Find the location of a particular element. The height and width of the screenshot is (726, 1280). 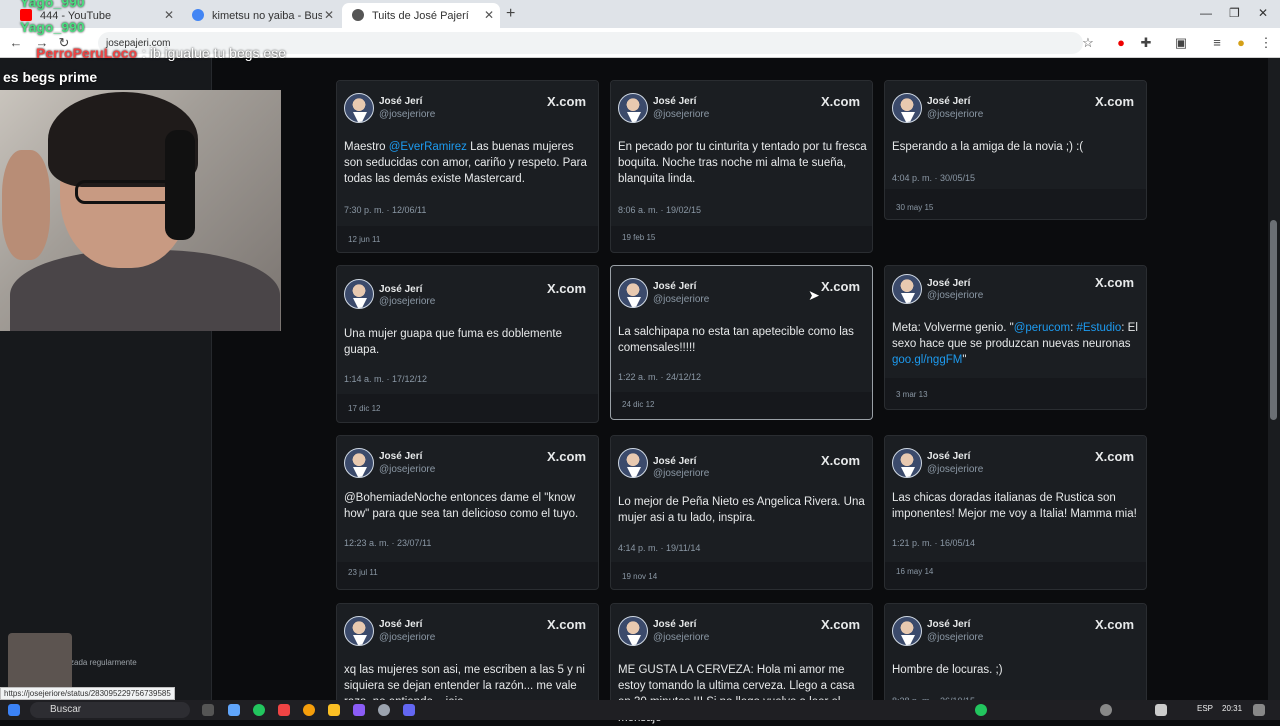

chrome-icon is located at coordinates (309, 710).